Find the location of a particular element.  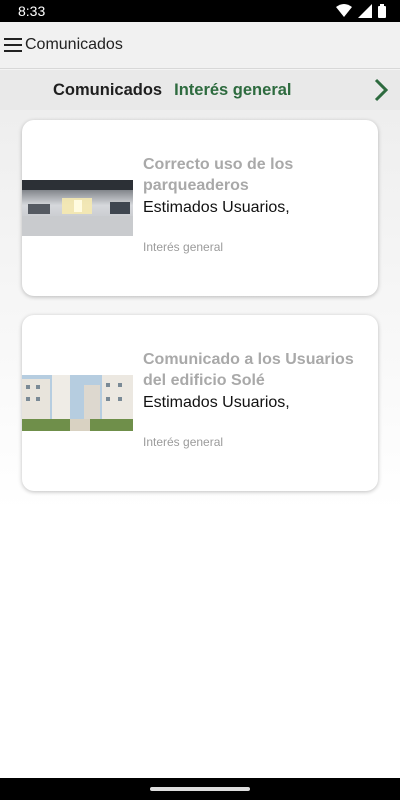

tabs-next-button is located at coordinates (381, 90).